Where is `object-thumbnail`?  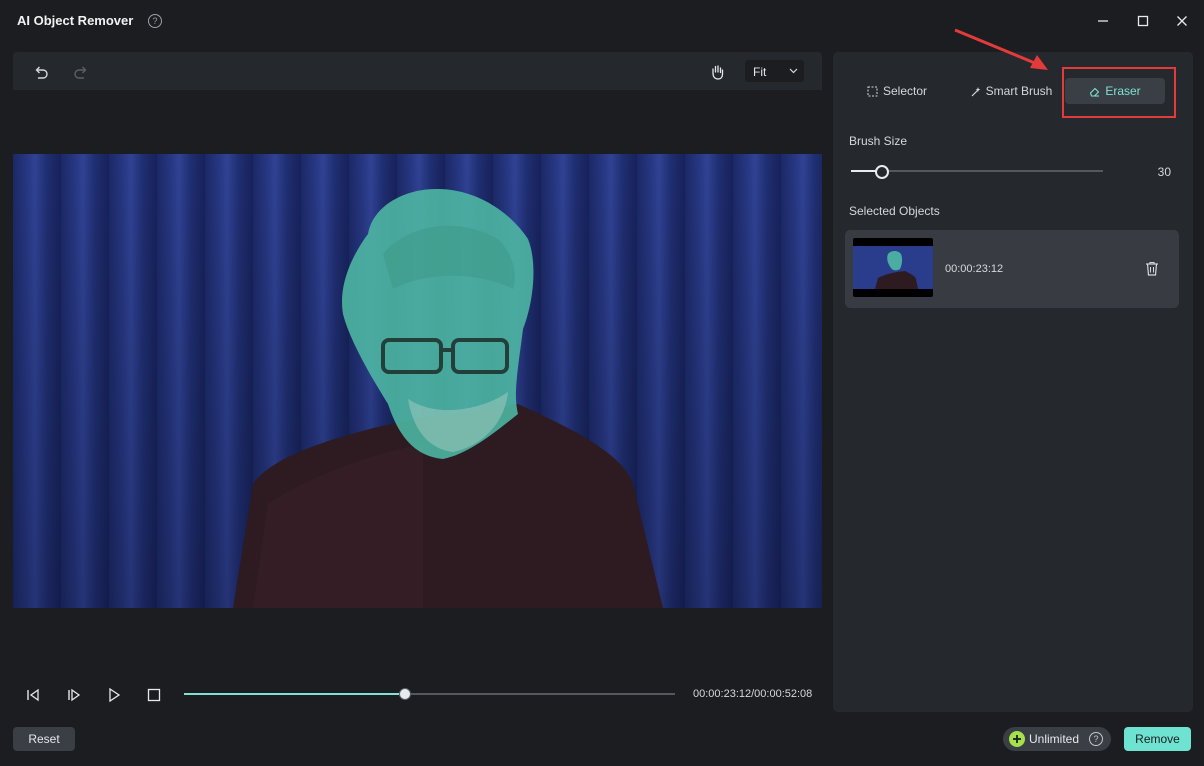 object-thumbnail is located at coordinates (893, 267).